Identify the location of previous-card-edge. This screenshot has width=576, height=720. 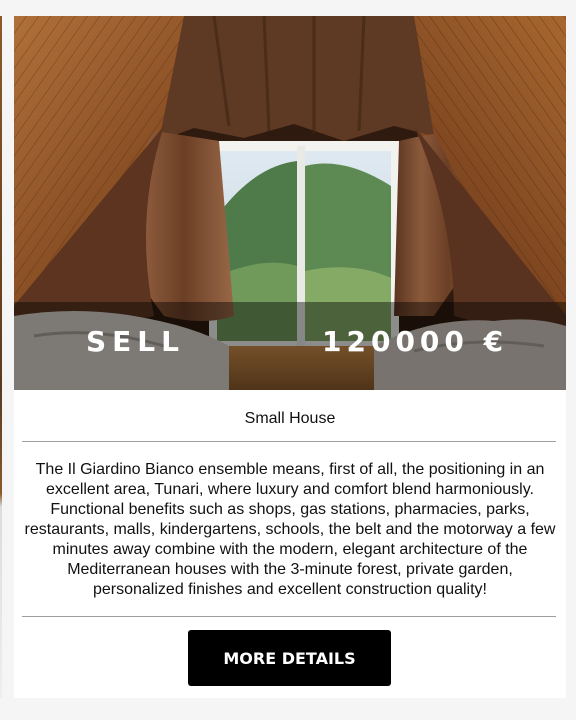
(1, 357).